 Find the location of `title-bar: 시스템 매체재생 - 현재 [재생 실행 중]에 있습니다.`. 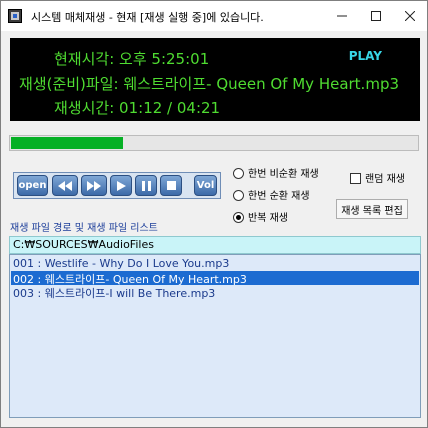

title-bar: 시스템 매체재생 - 현재 [재생 실행 중]에 있습니다. is located at coordinates (214, 16).